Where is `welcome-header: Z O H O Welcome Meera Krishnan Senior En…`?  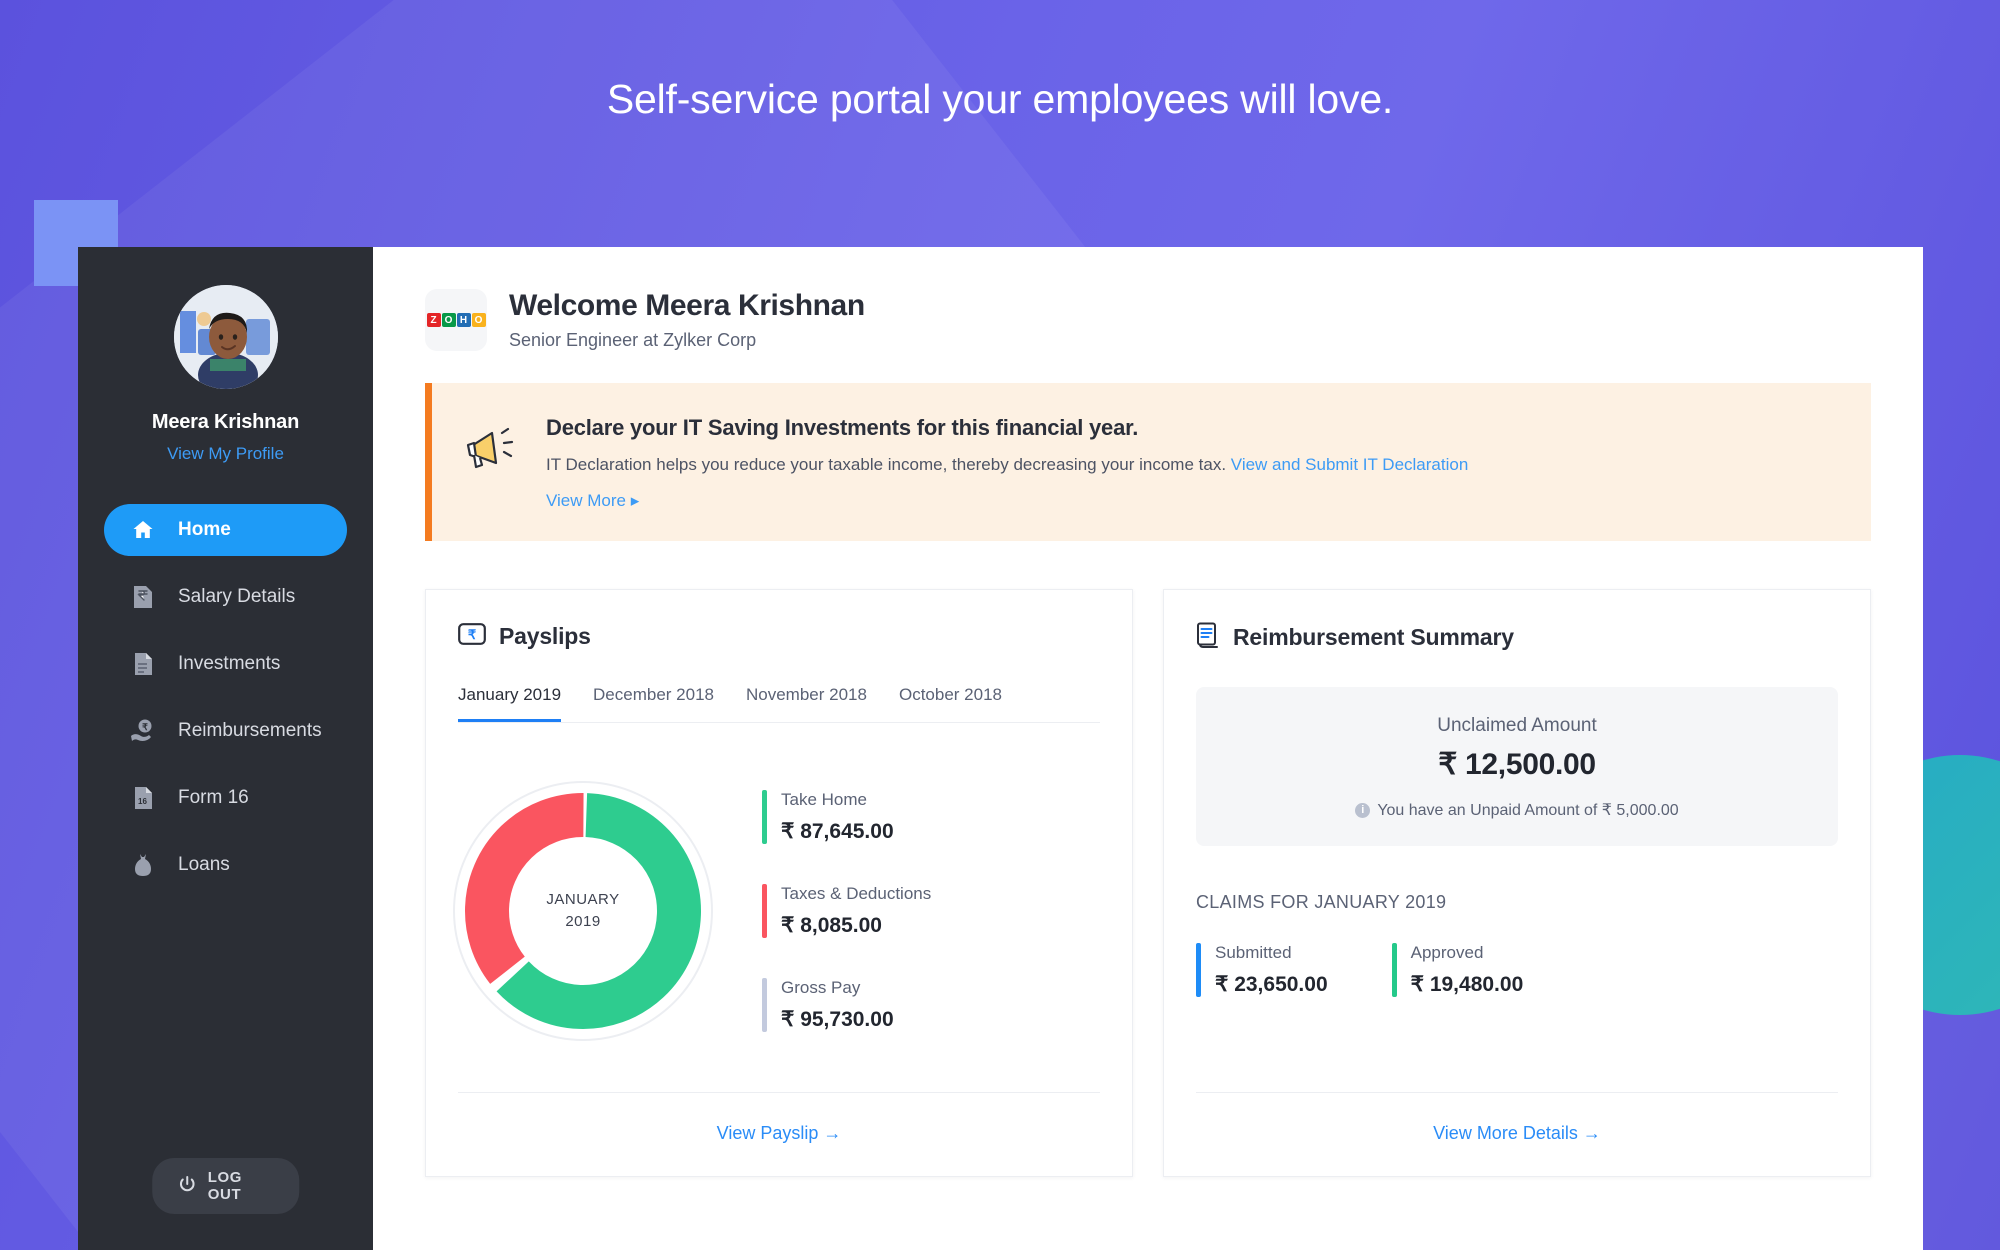
welcome-header: Z O H O Welcome Meera Krishnan Senior En… is located at coordinates (1148, 320).